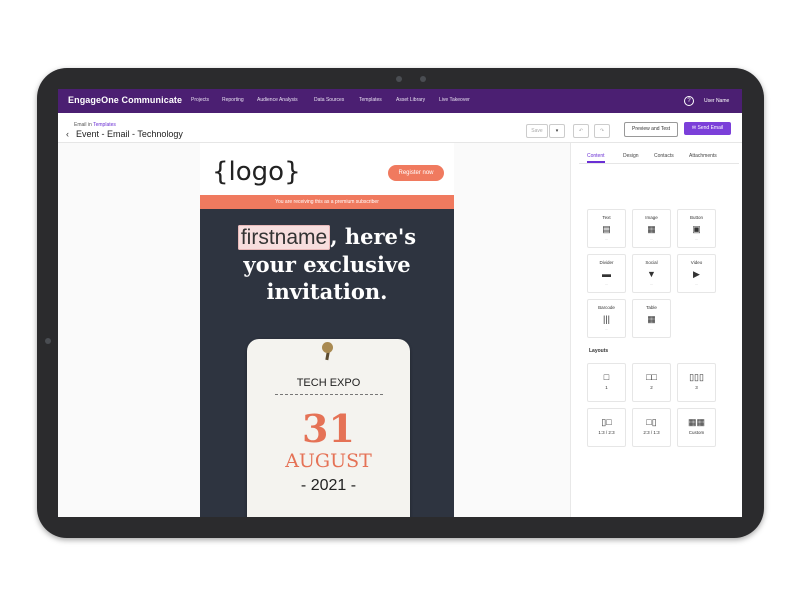 This screenshot has height=600, width=800. Describe the element at coordinates (651, 387) in the screenshot. I see `layout-label: 2` at that location.